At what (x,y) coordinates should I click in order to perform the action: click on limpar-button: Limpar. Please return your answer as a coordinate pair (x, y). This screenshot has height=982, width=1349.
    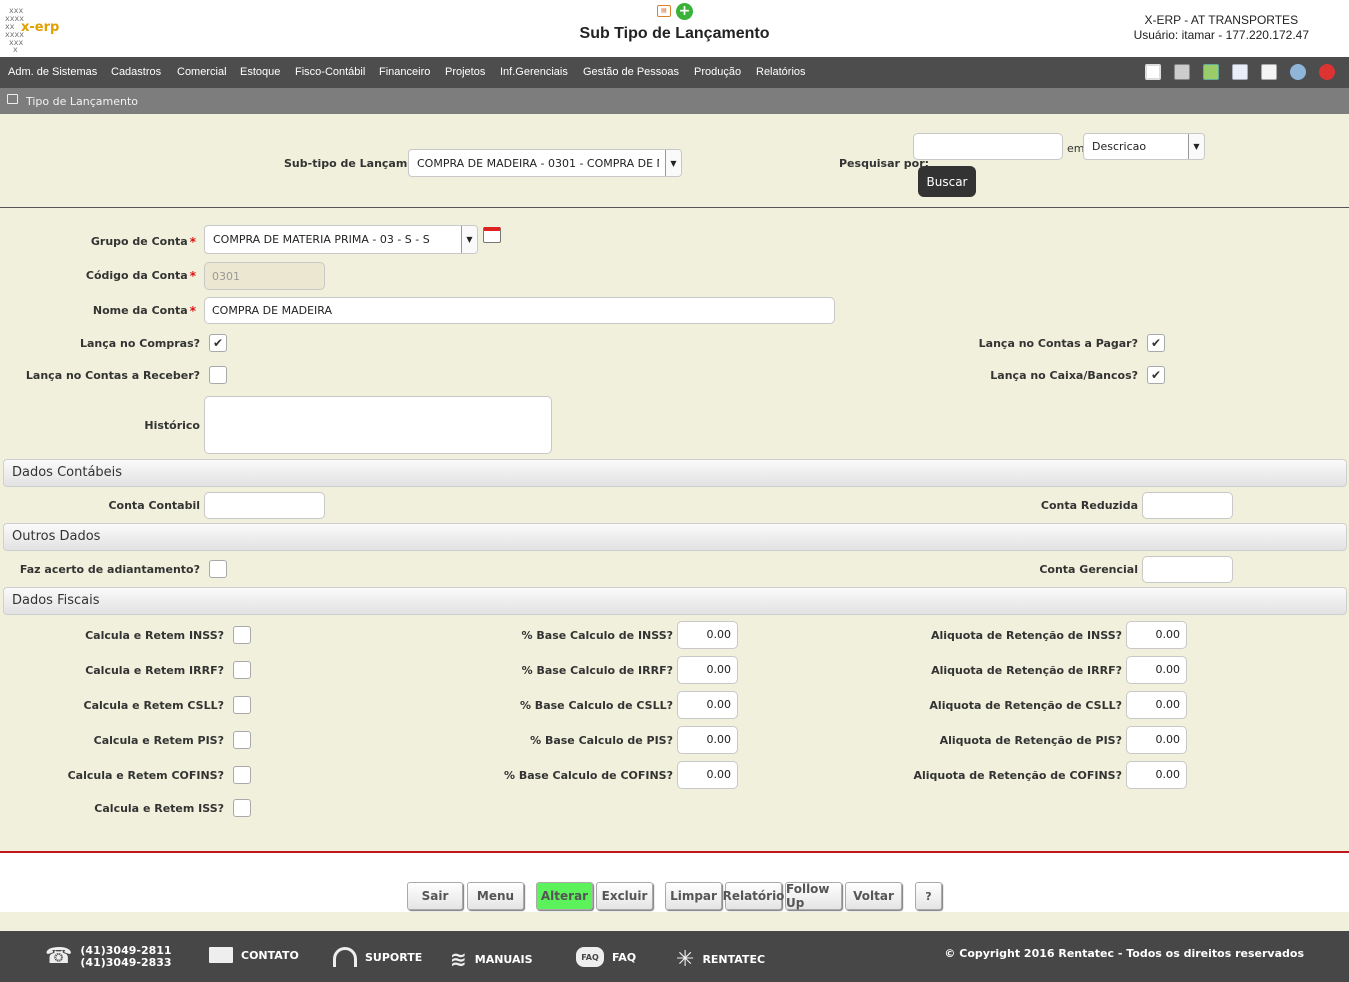
    Looking at the image, I should click on (693, 896).